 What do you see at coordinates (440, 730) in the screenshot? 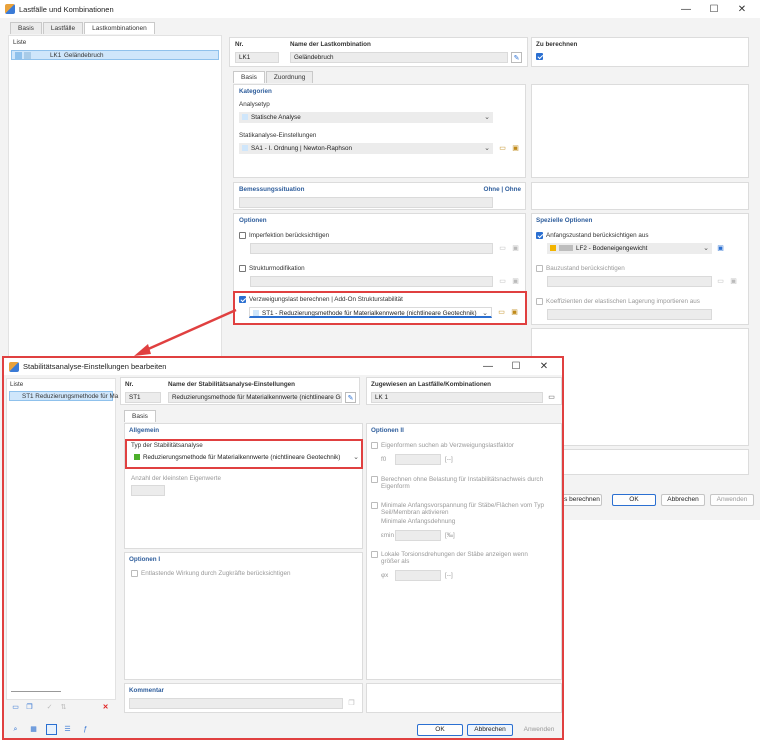
I see `dialog-ok-button: OK` at bounding box center [440, 730].